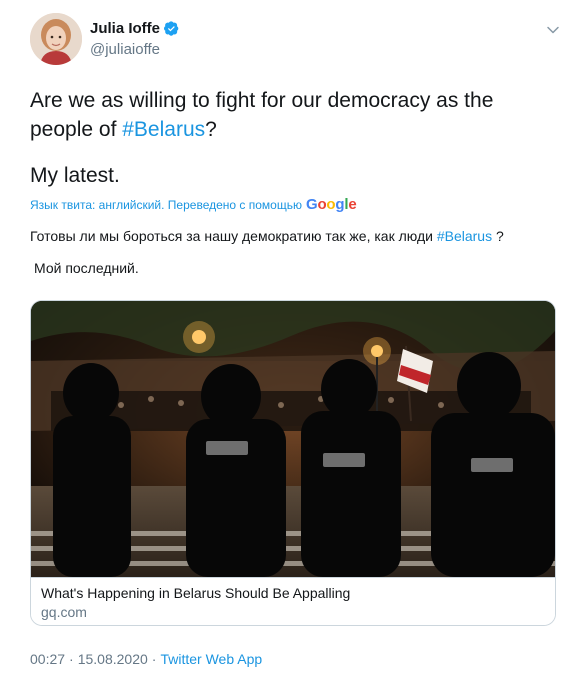  I want to click on tweet-source-link: Twitter Web App, so click(211, 659).